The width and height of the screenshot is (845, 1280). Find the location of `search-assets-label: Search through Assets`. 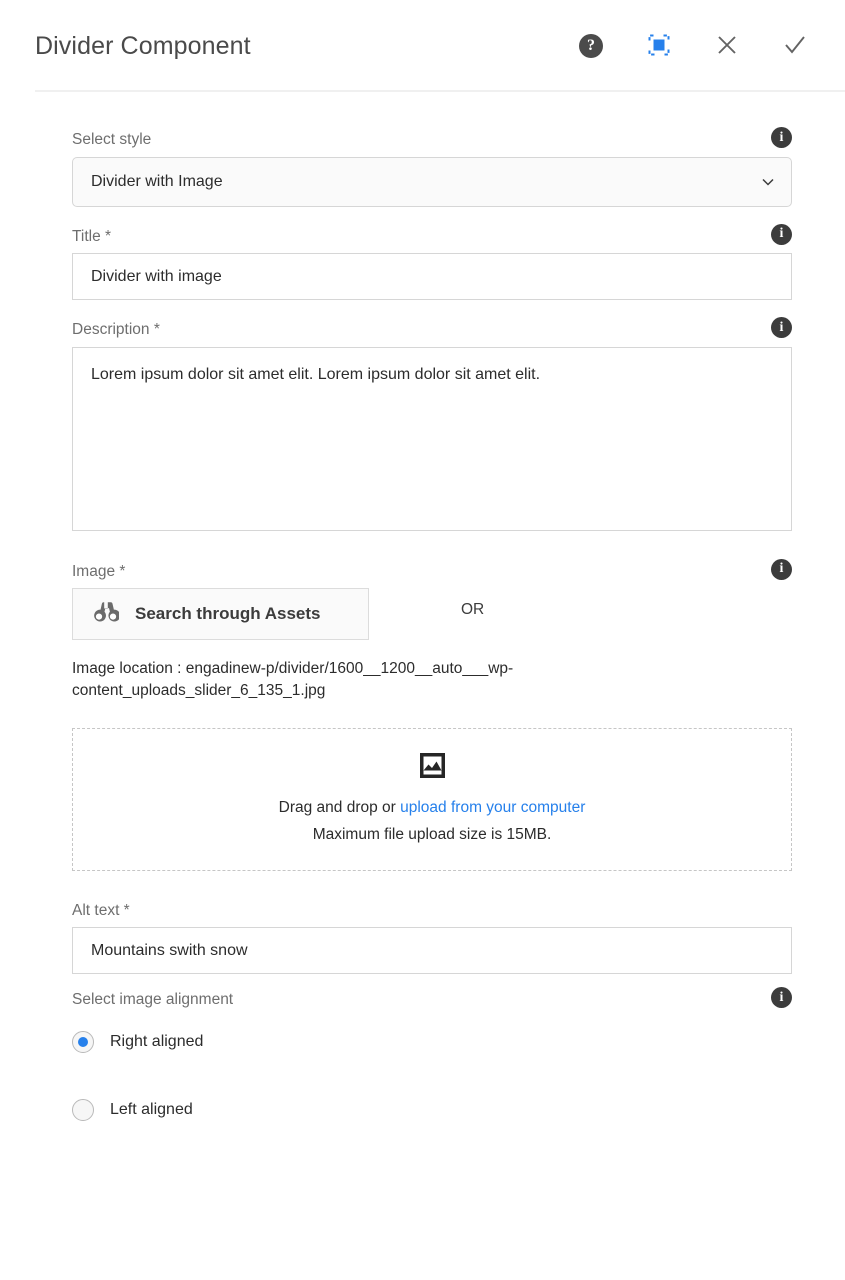

search-assets-label: Search through Assets is located at coordinates (228, 613).